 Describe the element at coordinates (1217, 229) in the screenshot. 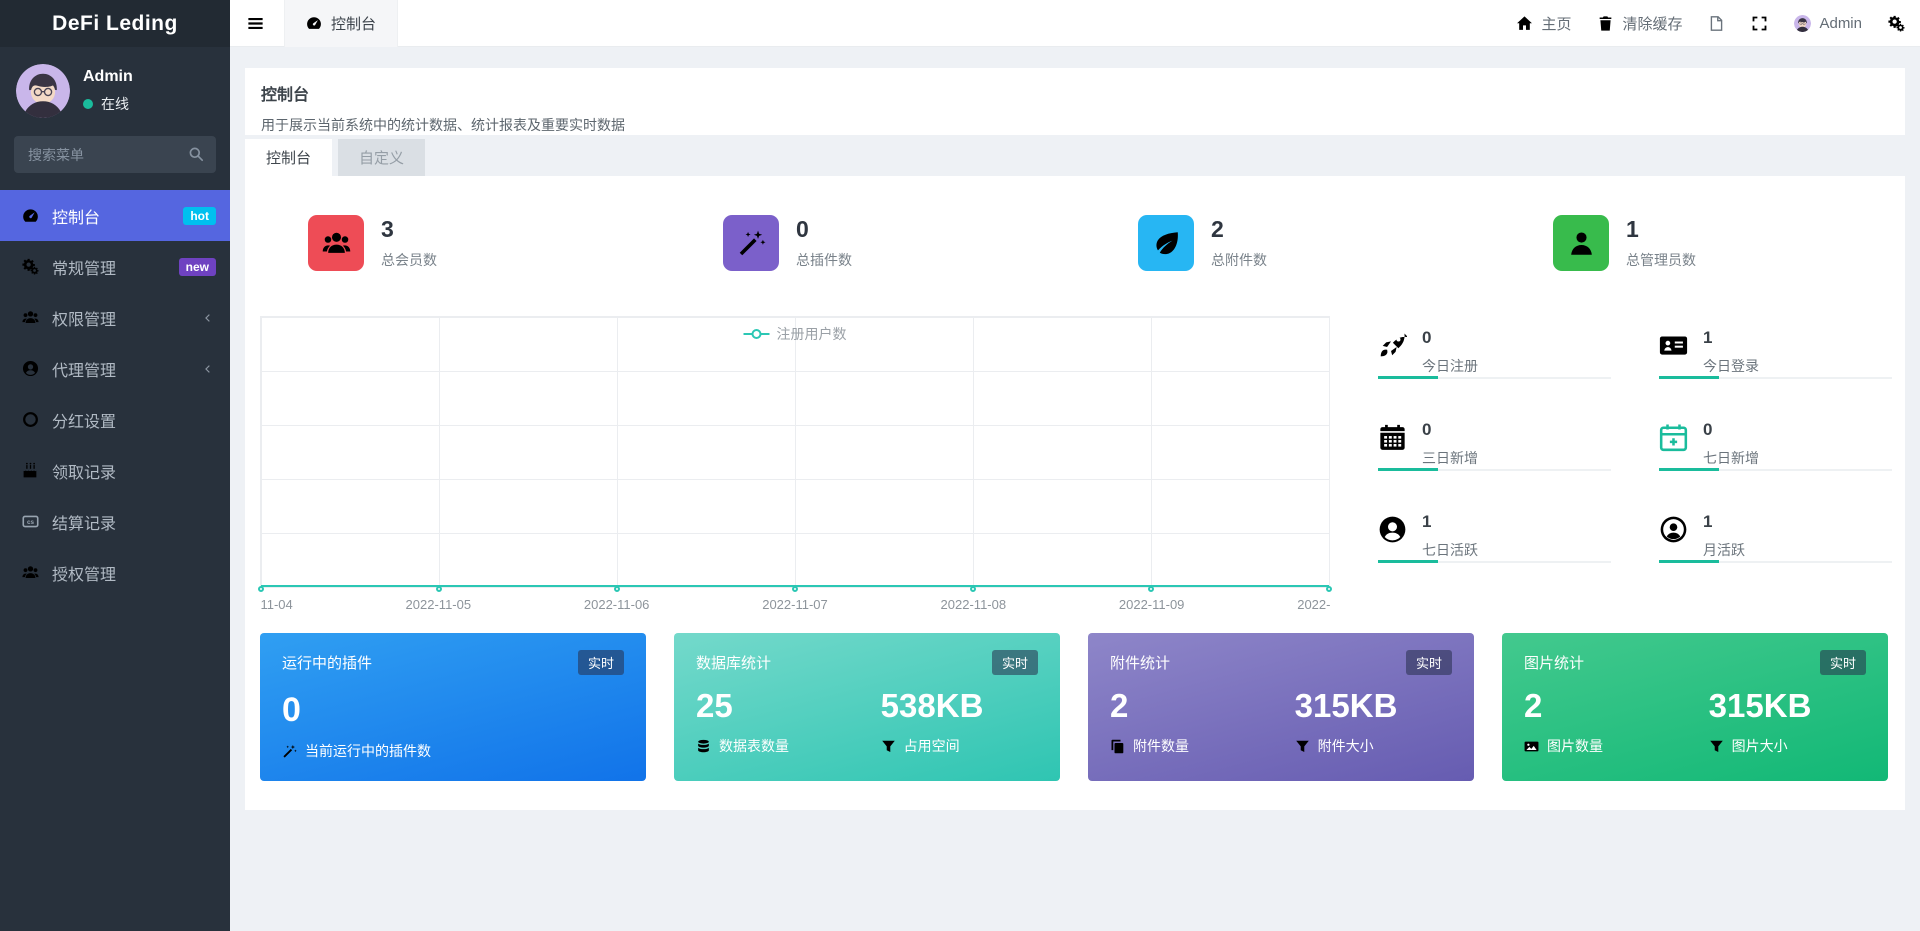

I see `stat-value: 2` at that location.